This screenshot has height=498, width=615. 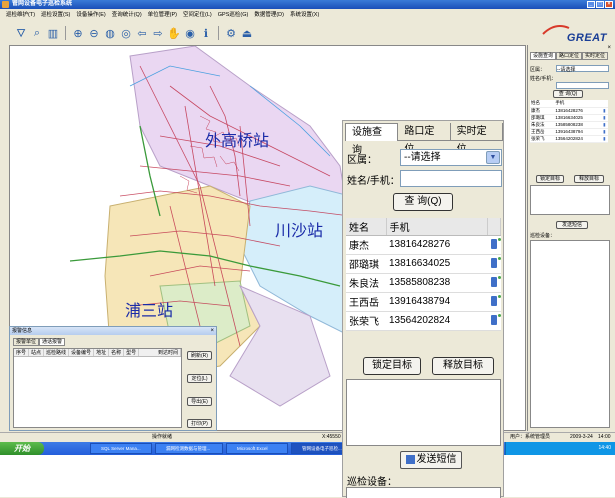 I want to click on release-target-button: 释放目标, so click(x=589, y=179).